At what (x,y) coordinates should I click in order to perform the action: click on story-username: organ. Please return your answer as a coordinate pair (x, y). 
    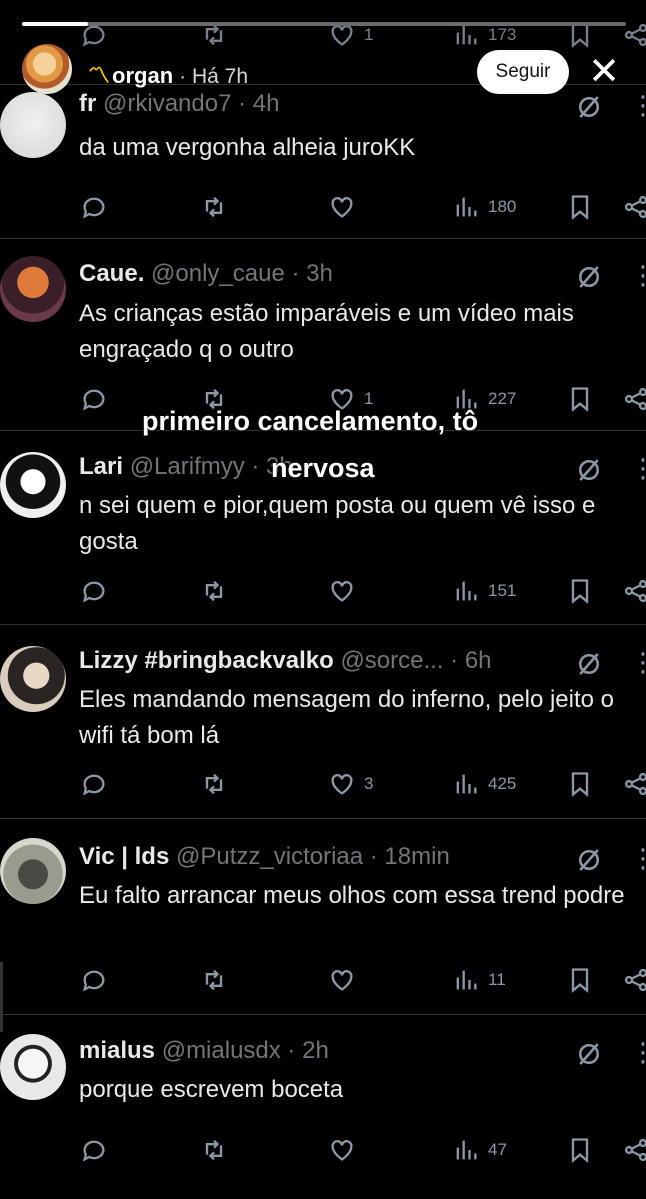
    Looking at the image, I should click on (143, 75).